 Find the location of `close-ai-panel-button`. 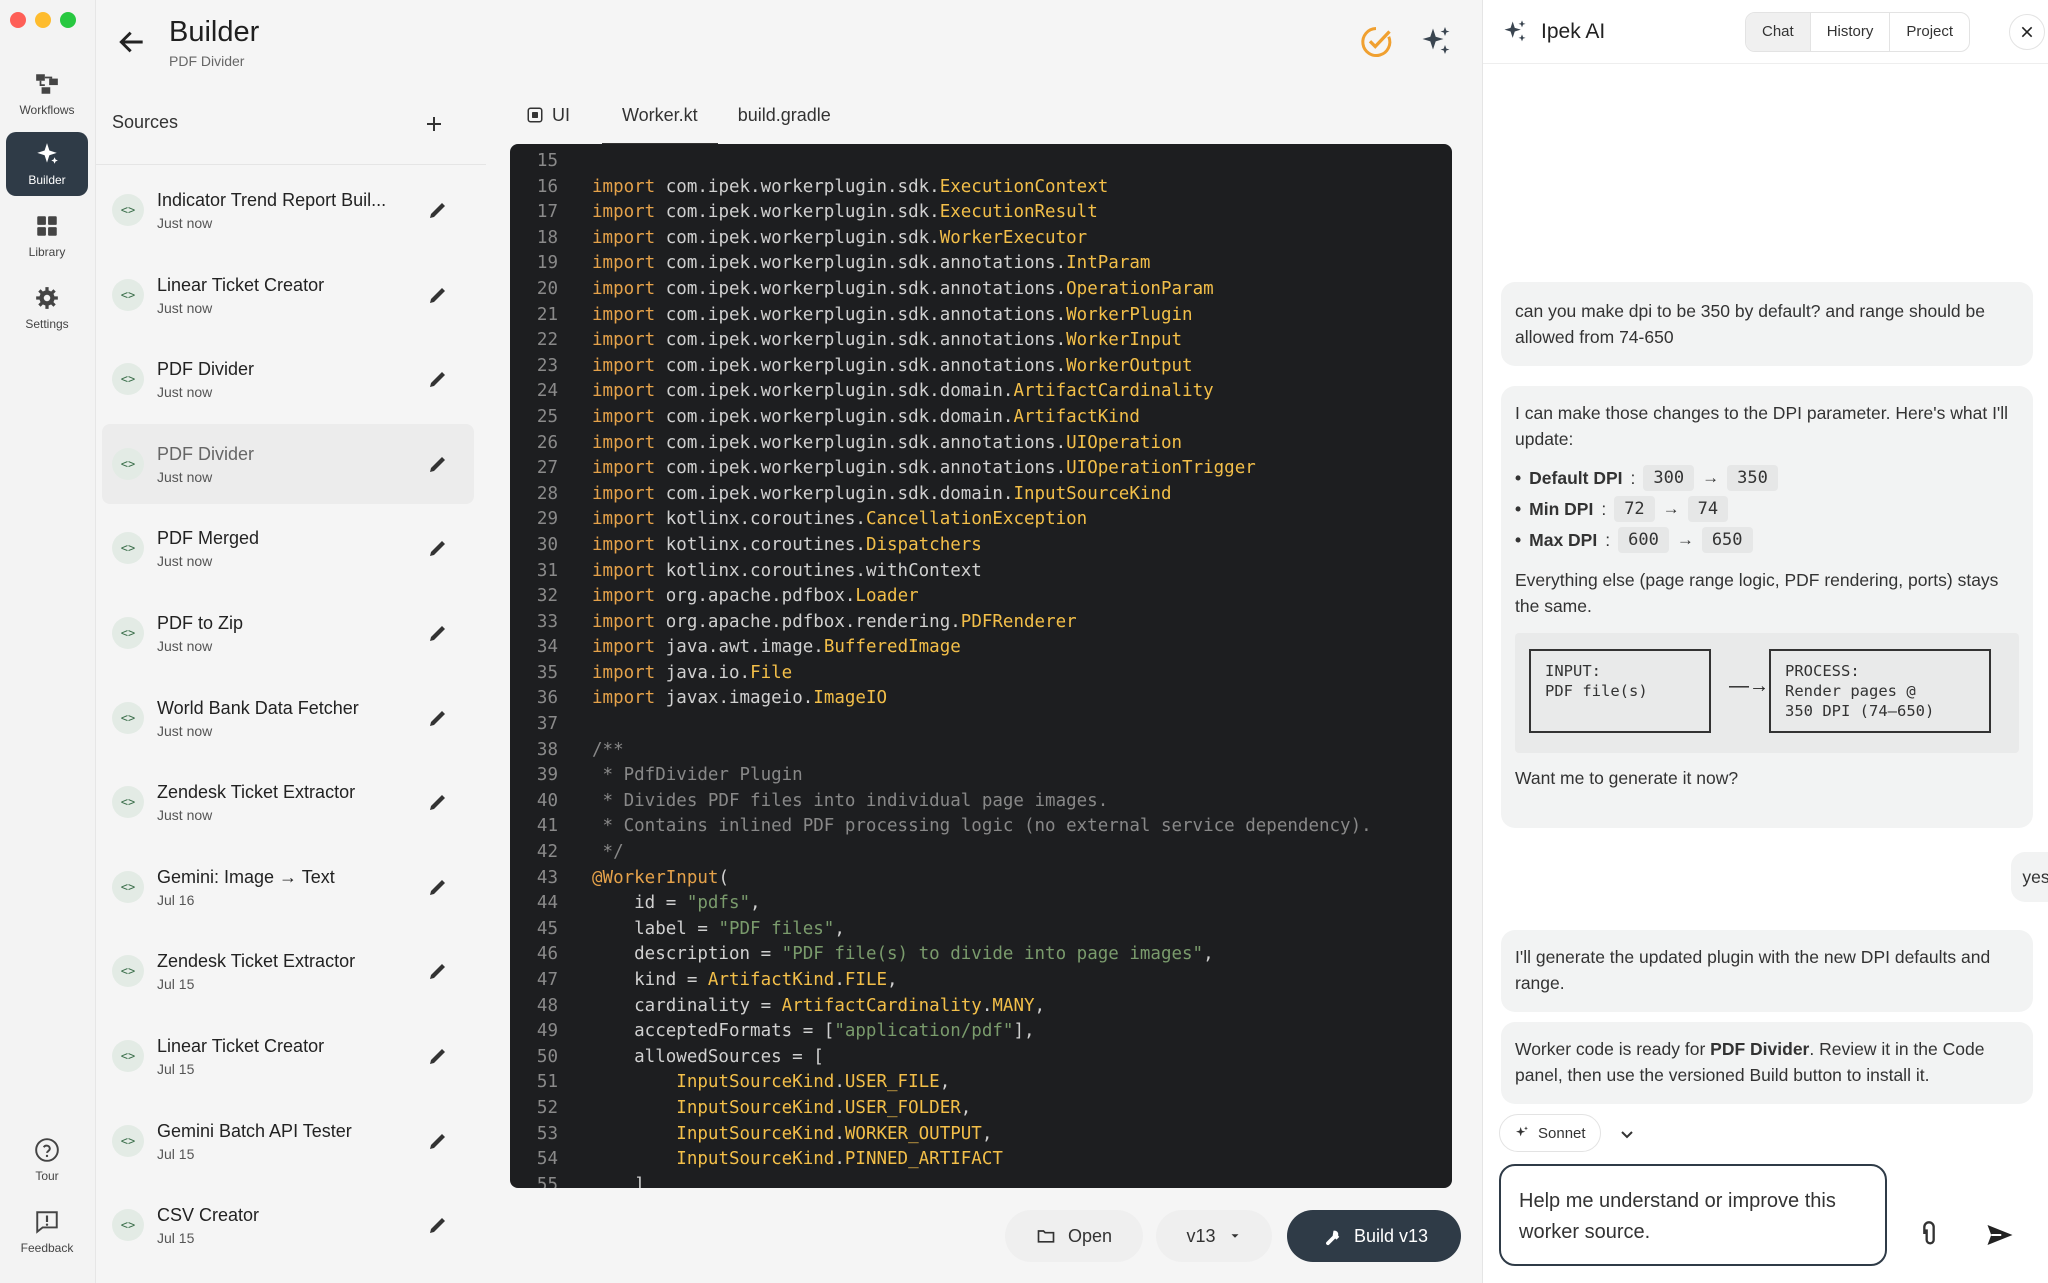

close-ai-panel-button is located at coordinates (2027, 32).